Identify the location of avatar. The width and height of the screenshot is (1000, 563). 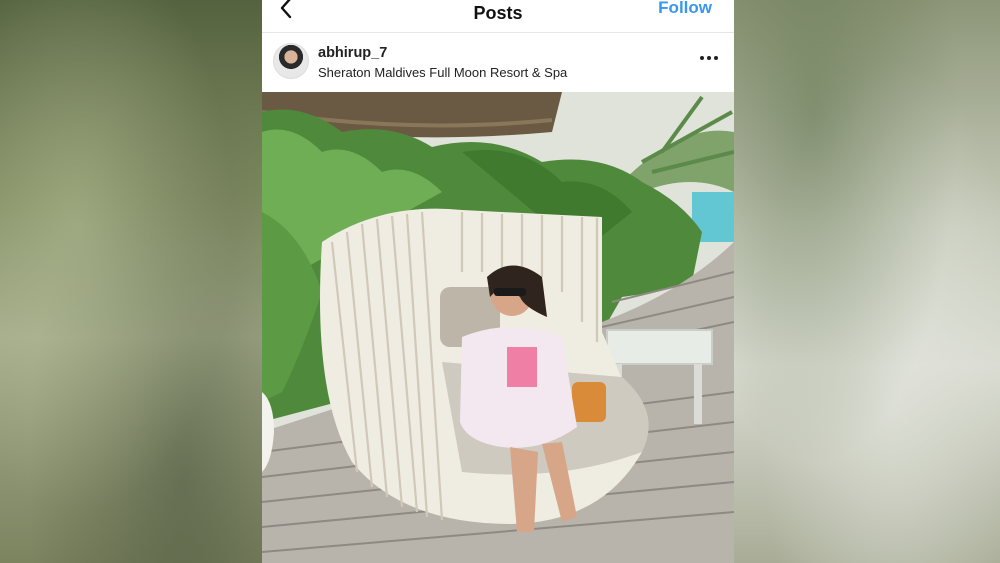
(291, 61).